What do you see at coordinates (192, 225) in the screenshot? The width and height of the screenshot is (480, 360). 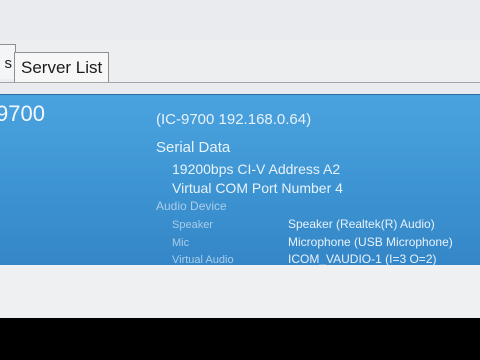 I see `audio-speaker-label: Speaker` at bounding box center [192, 225].